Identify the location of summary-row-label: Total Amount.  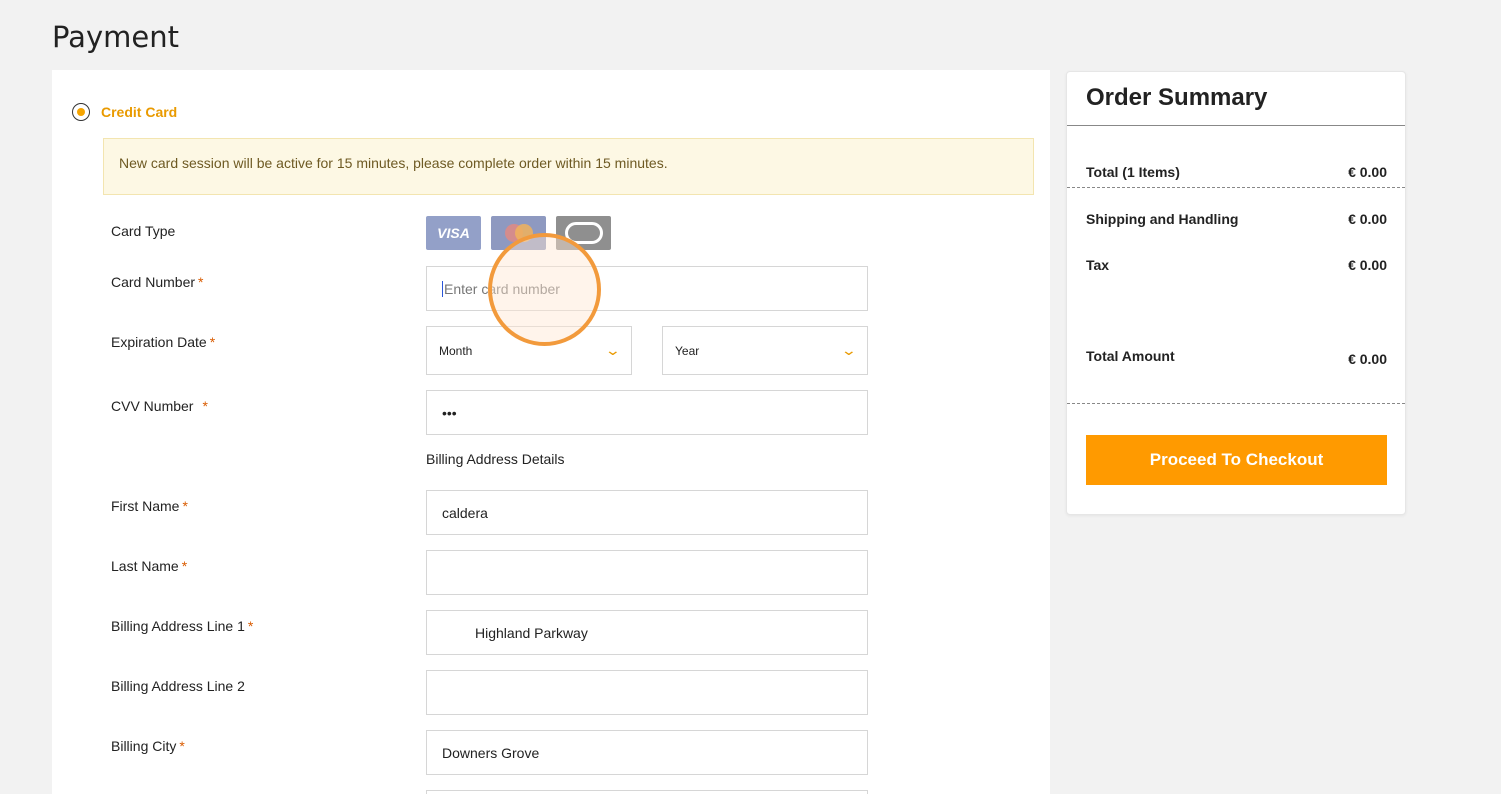
(1130, 356).